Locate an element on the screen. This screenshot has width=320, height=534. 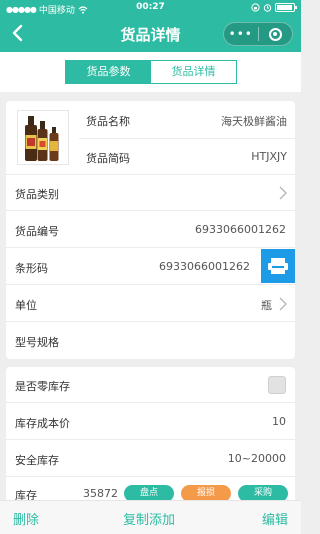
scan-barcode-button is located at coordinates (278, 266).